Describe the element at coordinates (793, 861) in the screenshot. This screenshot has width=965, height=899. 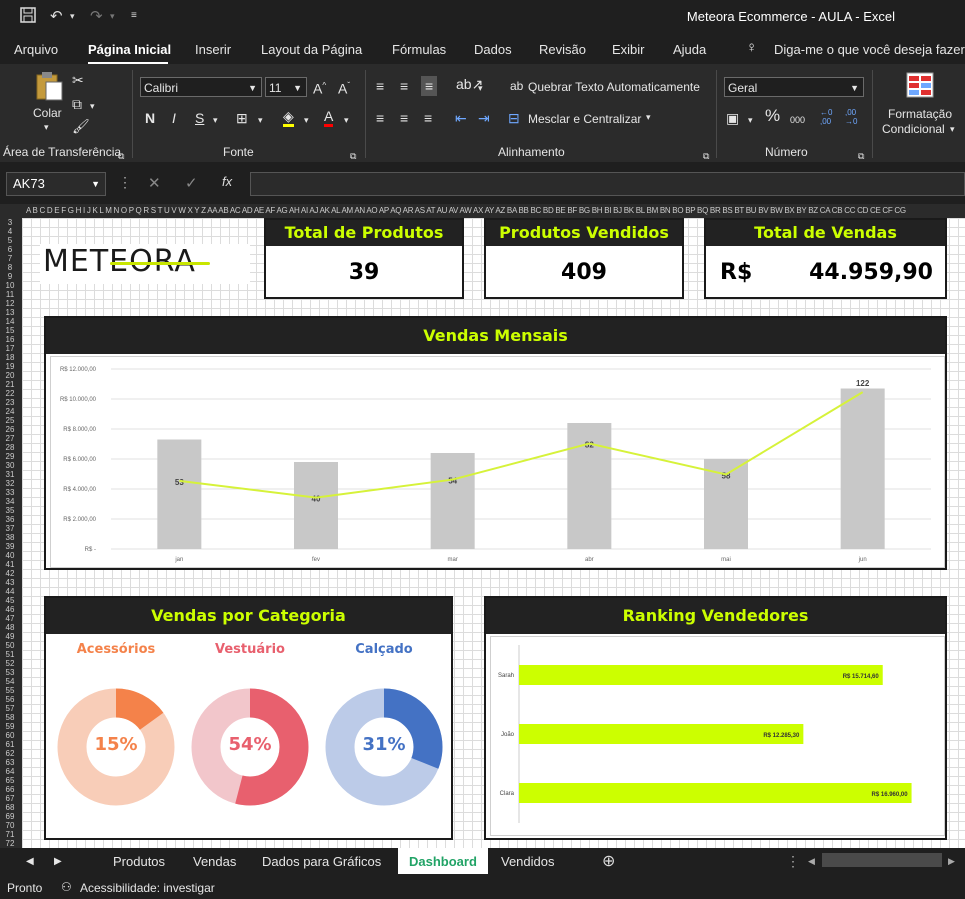
I see `tab-options-icon: ⋮` at that location.